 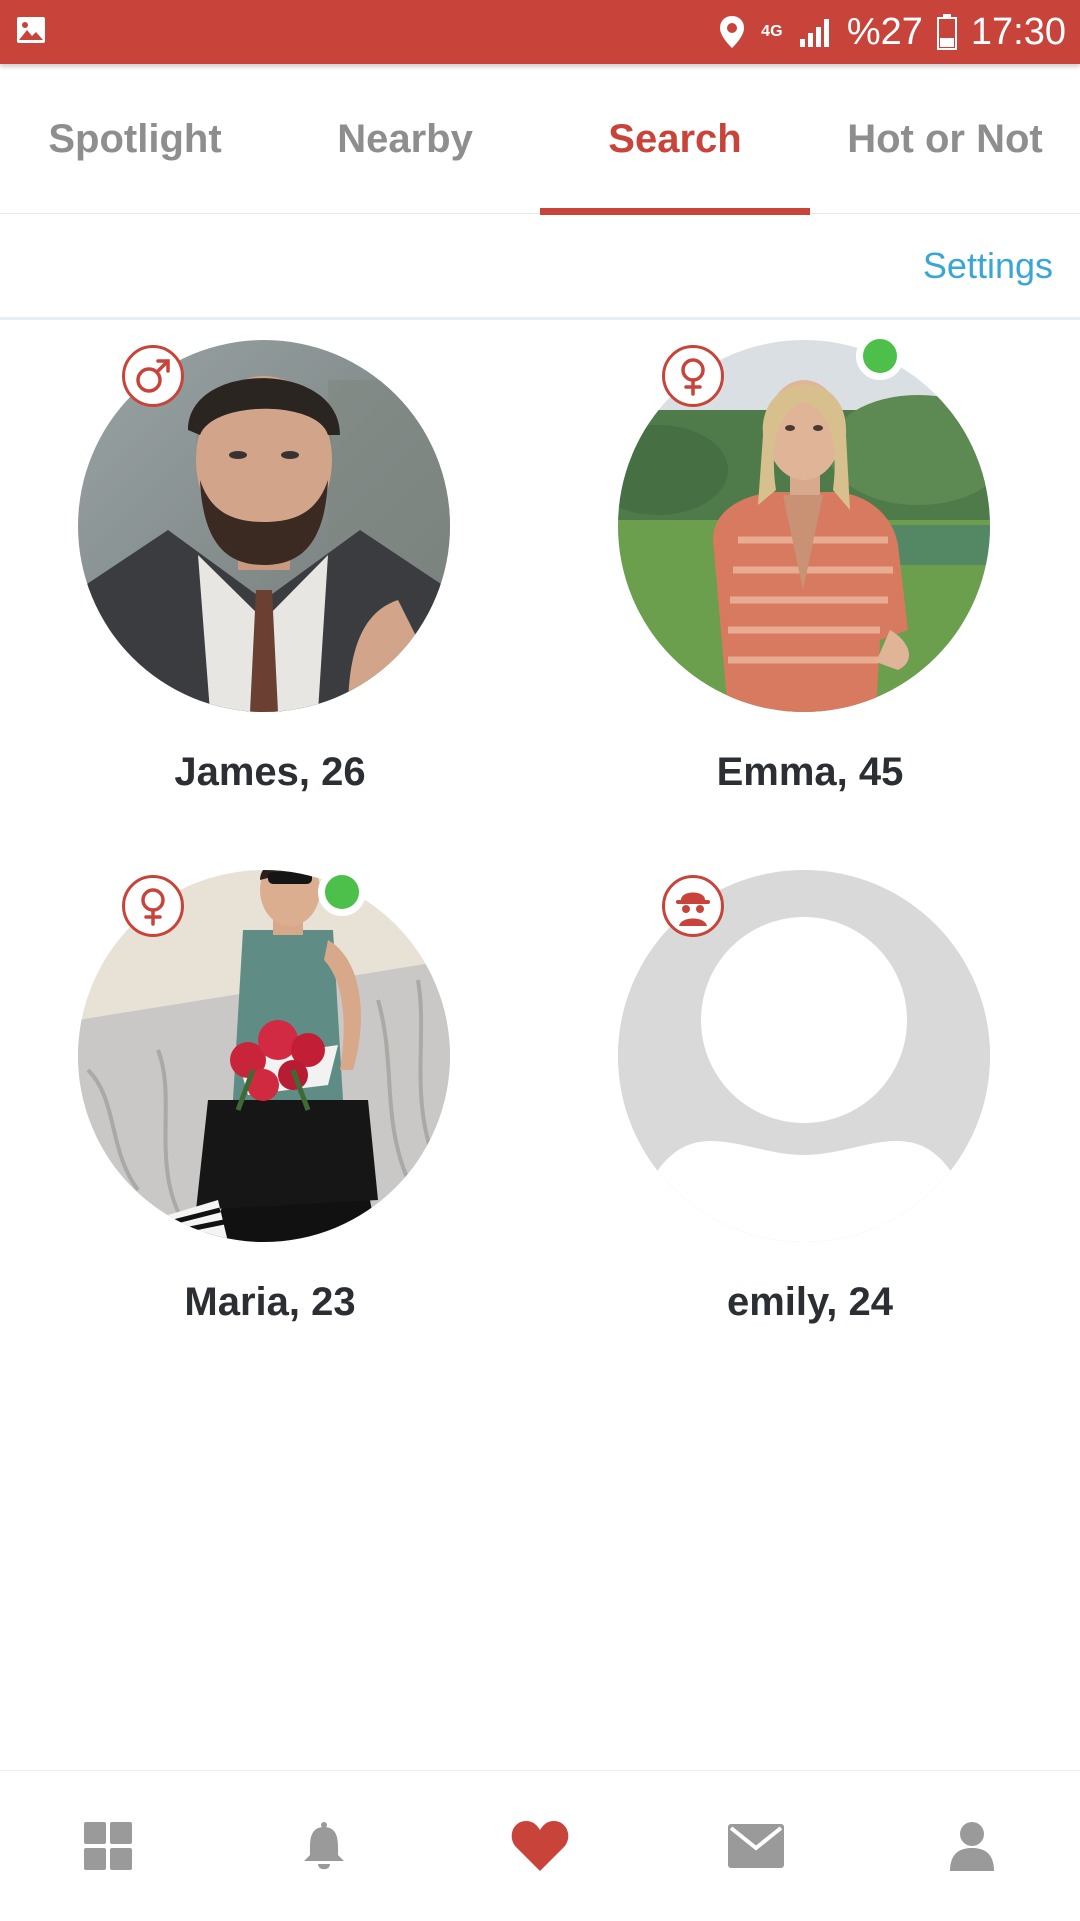 I want to click on profile-name: James, 26, so click(x=270, y=772).